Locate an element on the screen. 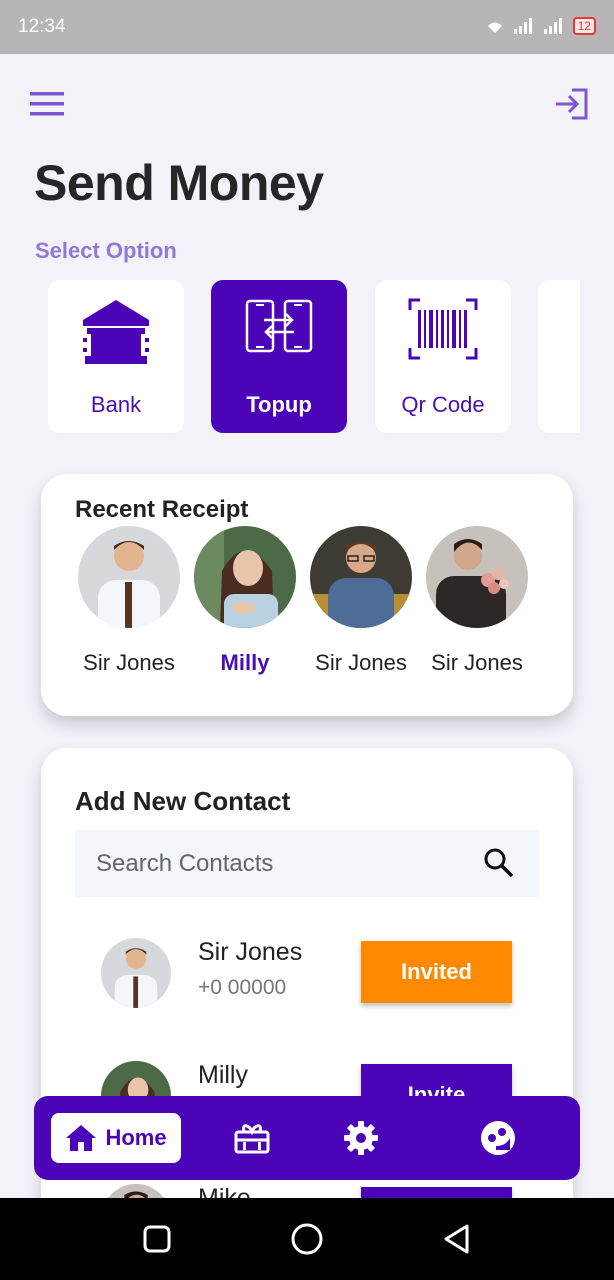  system-nav-bar is located at coordinates (307, 1239).